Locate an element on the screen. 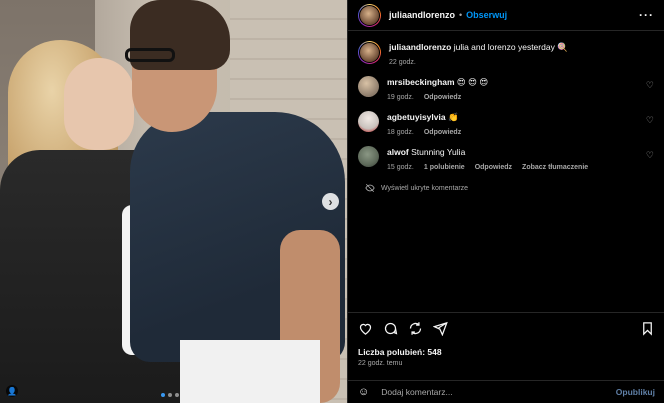 The width and height of the screenshot is (664, 403). carousel-next-button: › is located at coordinates (330, 201).